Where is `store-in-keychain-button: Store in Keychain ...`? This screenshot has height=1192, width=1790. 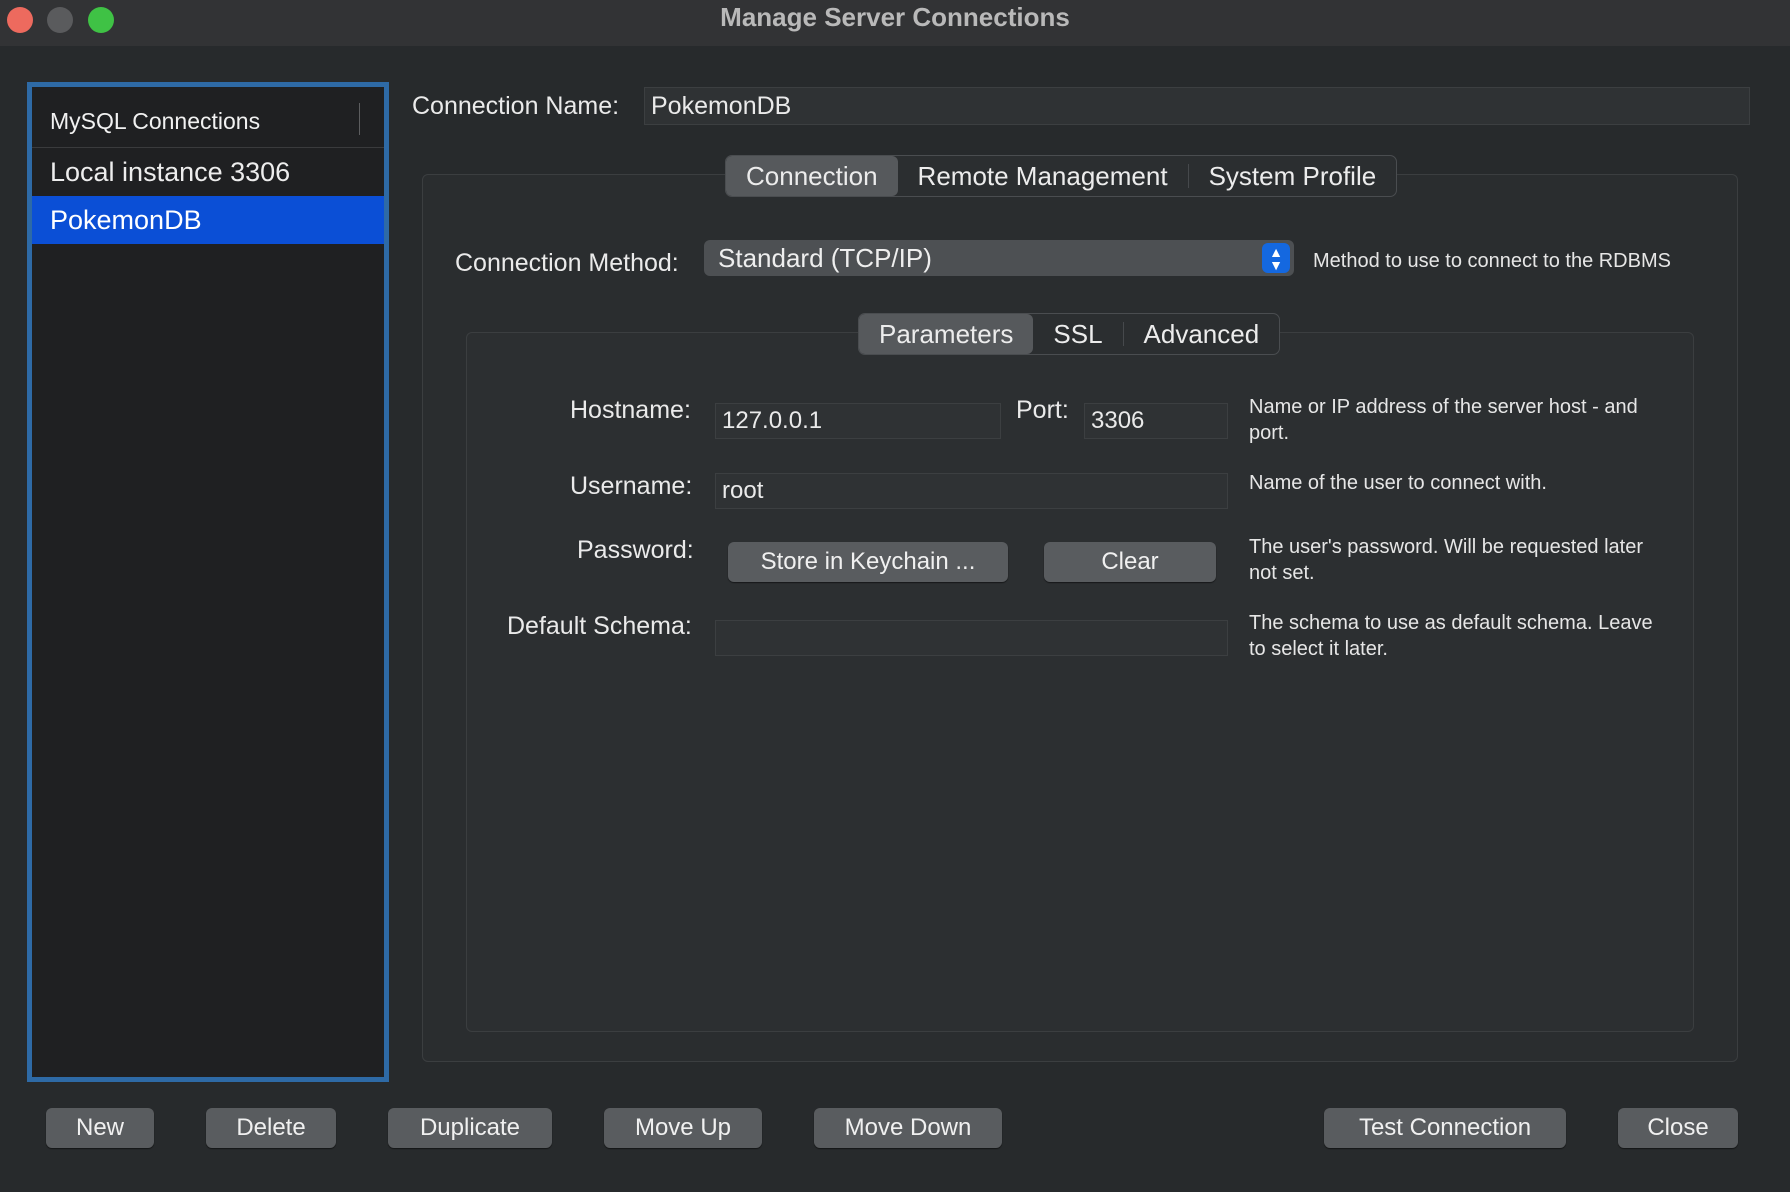
store-in-keychain-button: Store in Keychain ... is located at coordinates (868, 562).